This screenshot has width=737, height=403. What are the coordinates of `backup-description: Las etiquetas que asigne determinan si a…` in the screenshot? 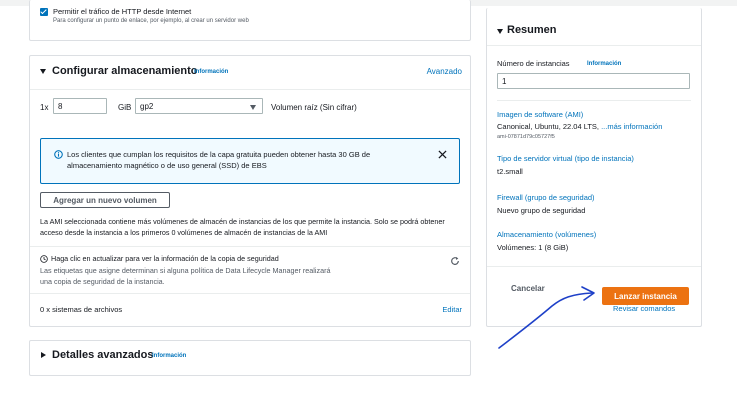 It's located at (185, 276).